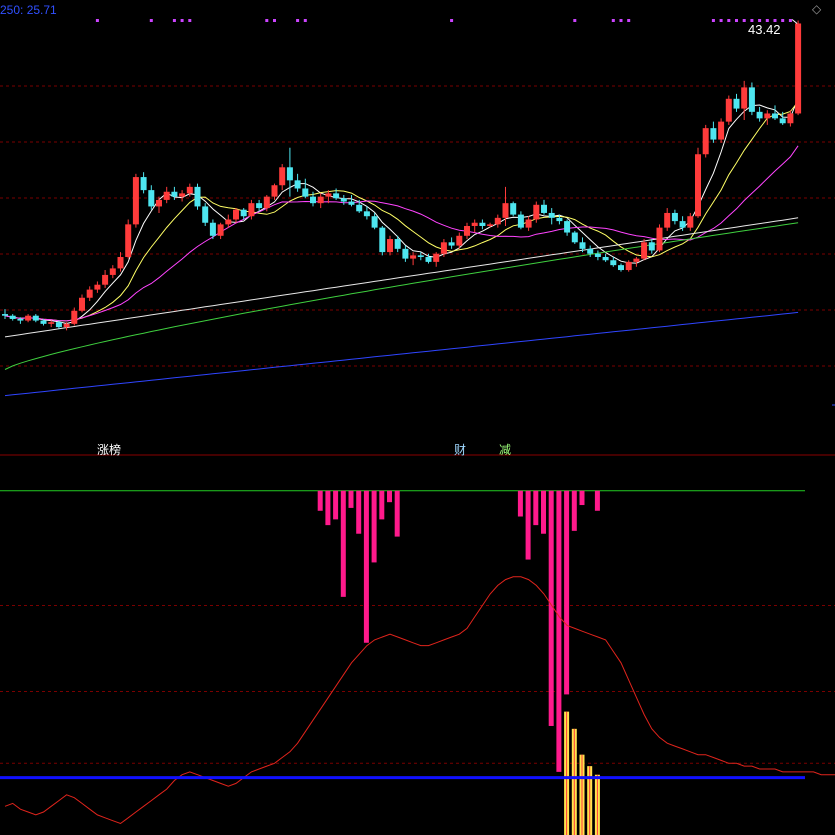 Image resolution: width=835 pixels, height=835 pixels. I want to click on ma250-label: 250: 25.71, so click(28, 10).